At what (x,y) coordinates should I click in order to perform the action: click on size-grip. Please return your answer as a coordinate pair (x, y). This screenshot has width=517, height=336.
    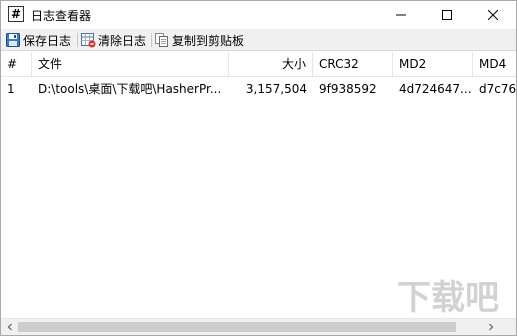
    Looking at the image, I should click on (507, 327).